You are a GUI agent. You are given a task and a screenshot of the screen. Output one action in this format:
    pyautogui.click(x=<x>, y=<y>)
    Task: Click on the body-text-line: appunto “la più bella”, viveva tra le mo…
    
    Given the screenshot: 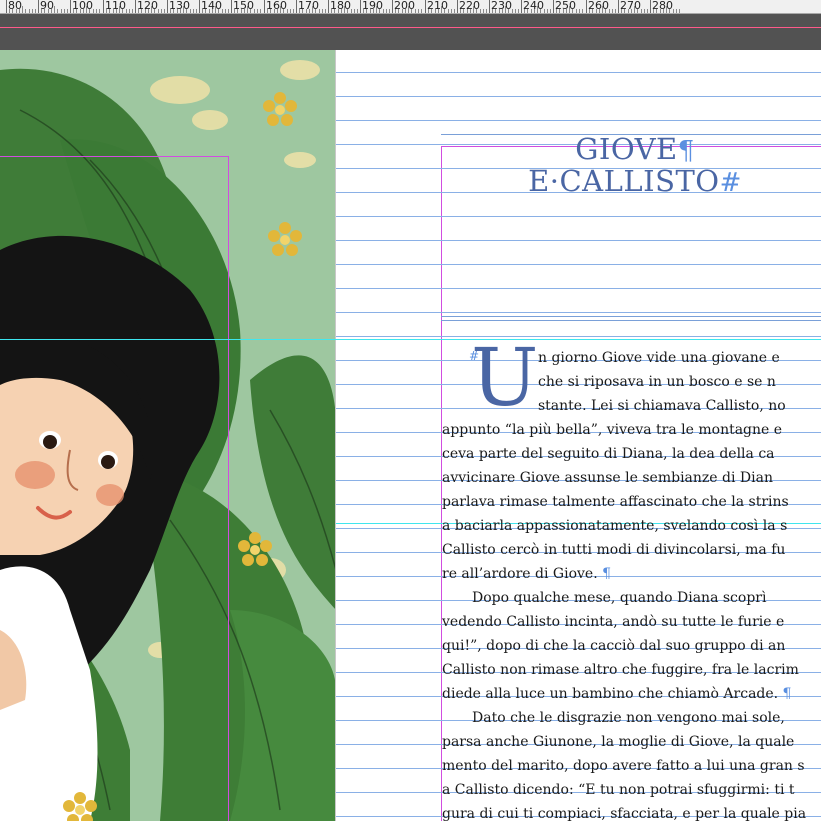 What is the action you would take?
    pyautogui.click(x=631, y=430)
    